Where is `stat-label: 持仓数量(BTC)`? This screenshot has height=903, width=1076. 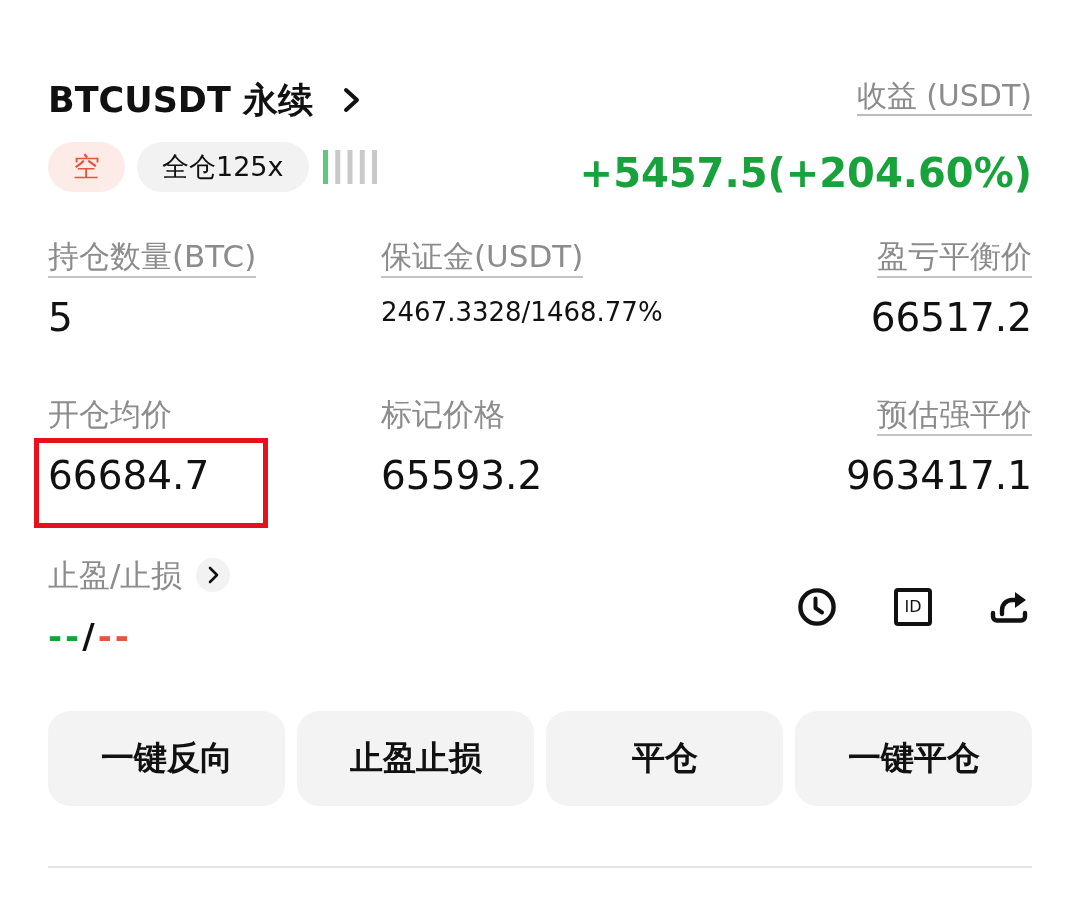 stat-label: 持仓数量(BTC) is located at coordinates (152, 257).